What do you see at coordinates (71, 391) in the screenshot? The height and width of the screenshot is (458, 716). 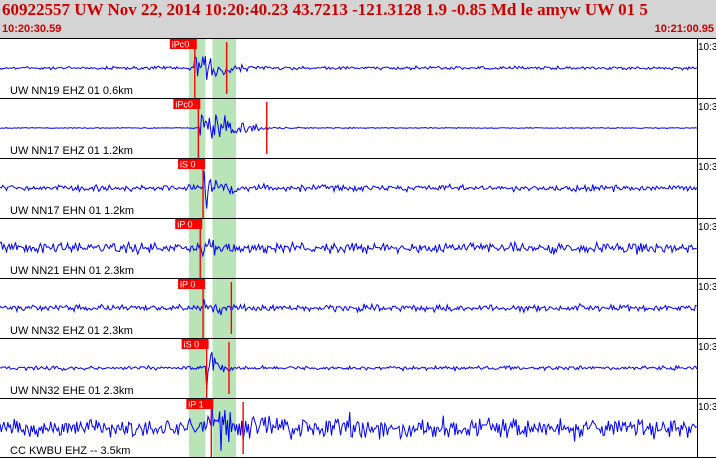 I see `station-label: UW NN32 EHE 01 2.3km` at bounding box center [71, 391].